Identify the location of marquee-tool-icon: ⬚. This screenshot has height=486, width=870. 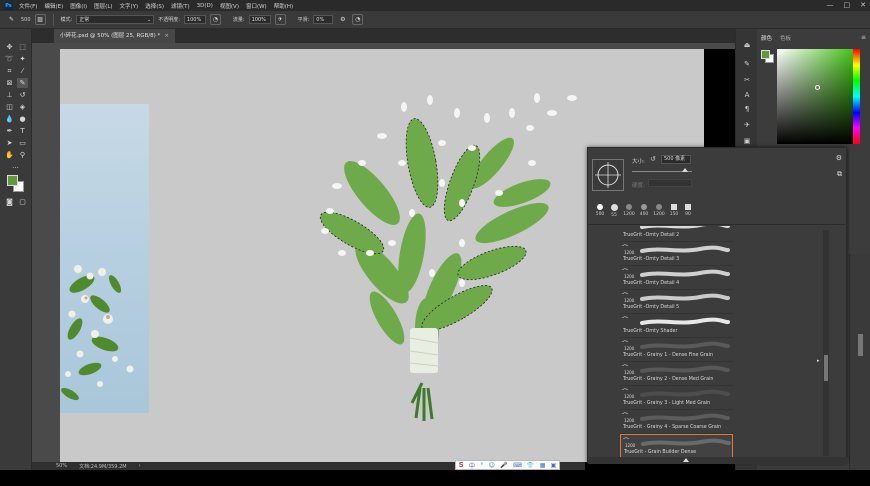
(22, 47).